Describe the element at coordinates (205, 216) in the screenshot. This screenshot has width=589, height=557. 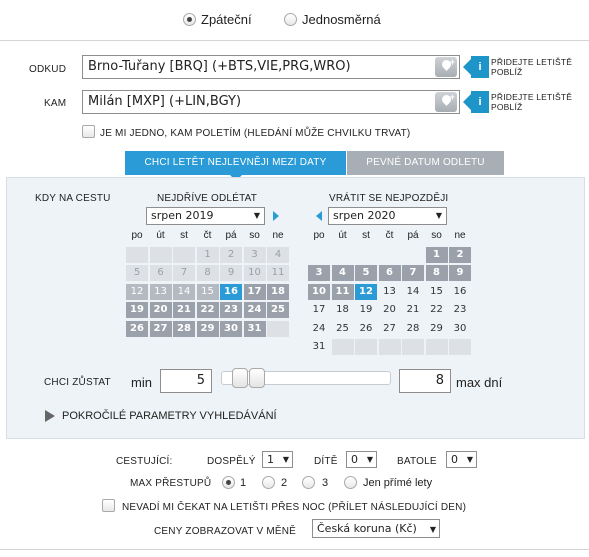
I see `depart-month-select: srpen 2019 ▼` at that location.